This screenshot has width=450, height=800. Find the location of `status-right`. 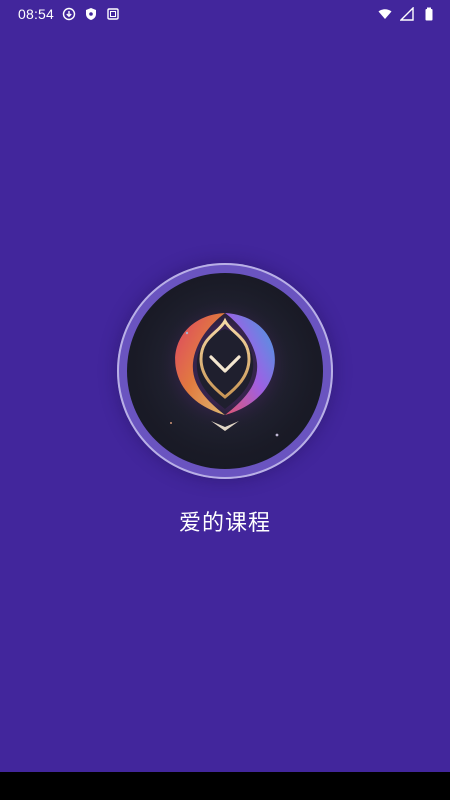

status-right is located at coordinates (407, 14).